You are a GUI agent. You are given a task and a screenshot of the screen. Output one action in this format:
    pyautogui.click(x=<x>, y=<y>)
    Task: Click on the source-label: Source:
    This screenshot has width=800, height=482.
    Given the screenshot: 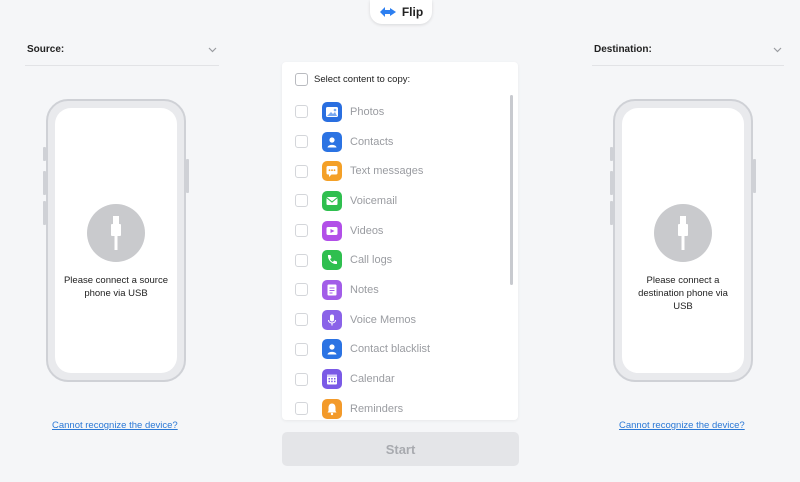 What is the action you would take?
    pyautogui.click(x=46, y=49)
    